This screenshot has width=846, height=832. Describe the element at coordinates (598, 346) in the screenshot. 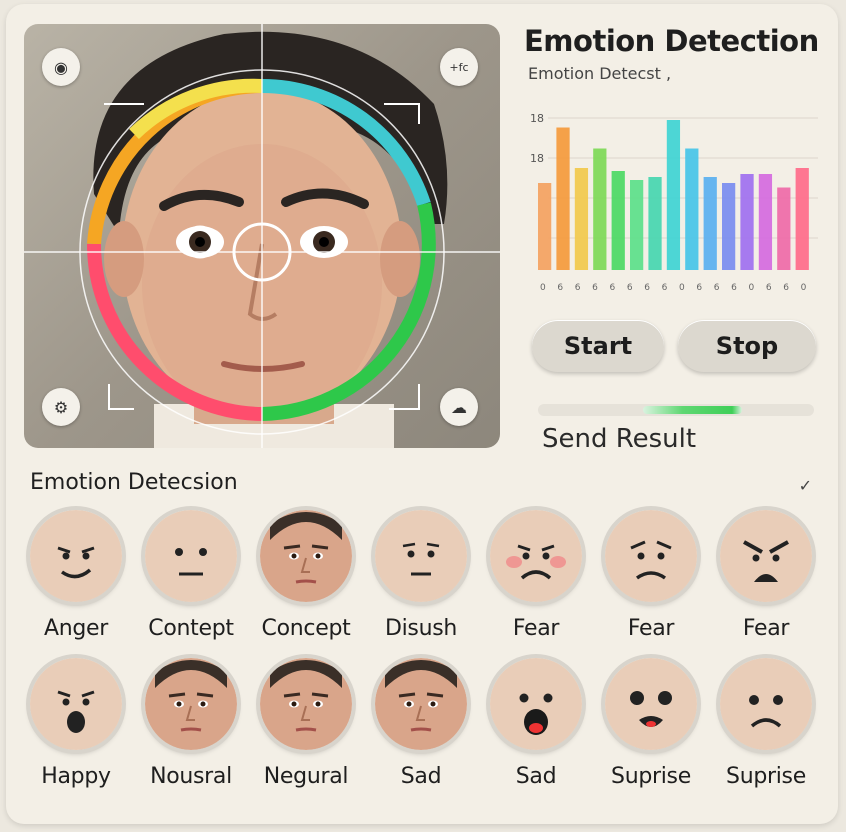

I see `start-button: Start` at that location.